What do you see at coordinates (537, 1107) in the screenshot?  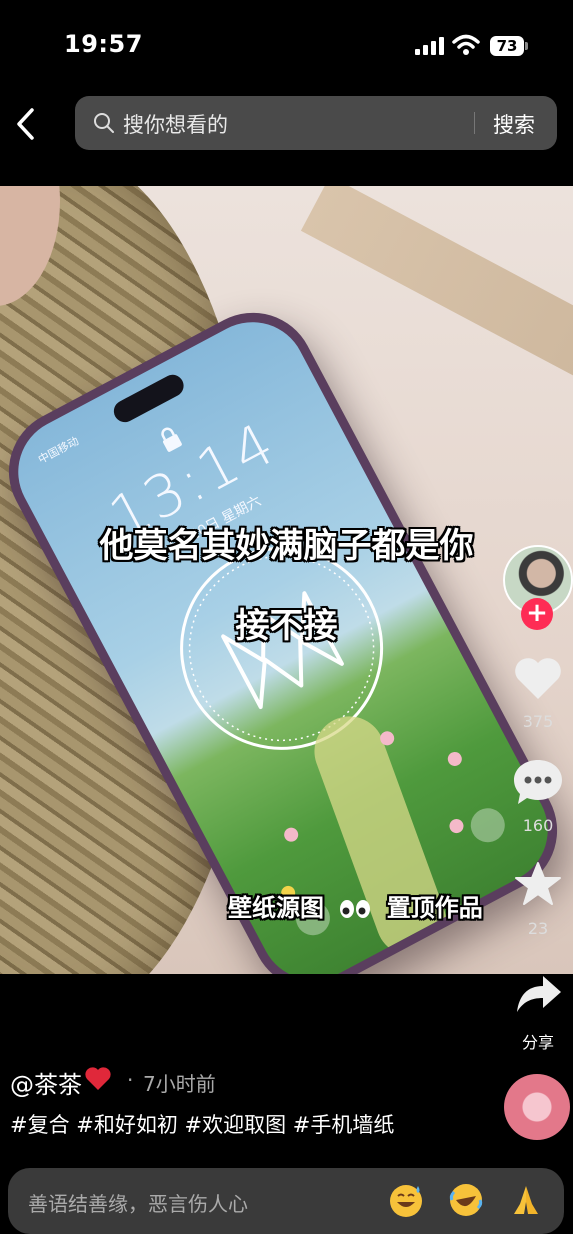 I see `music-disc` at bounding box center [537, 1107].